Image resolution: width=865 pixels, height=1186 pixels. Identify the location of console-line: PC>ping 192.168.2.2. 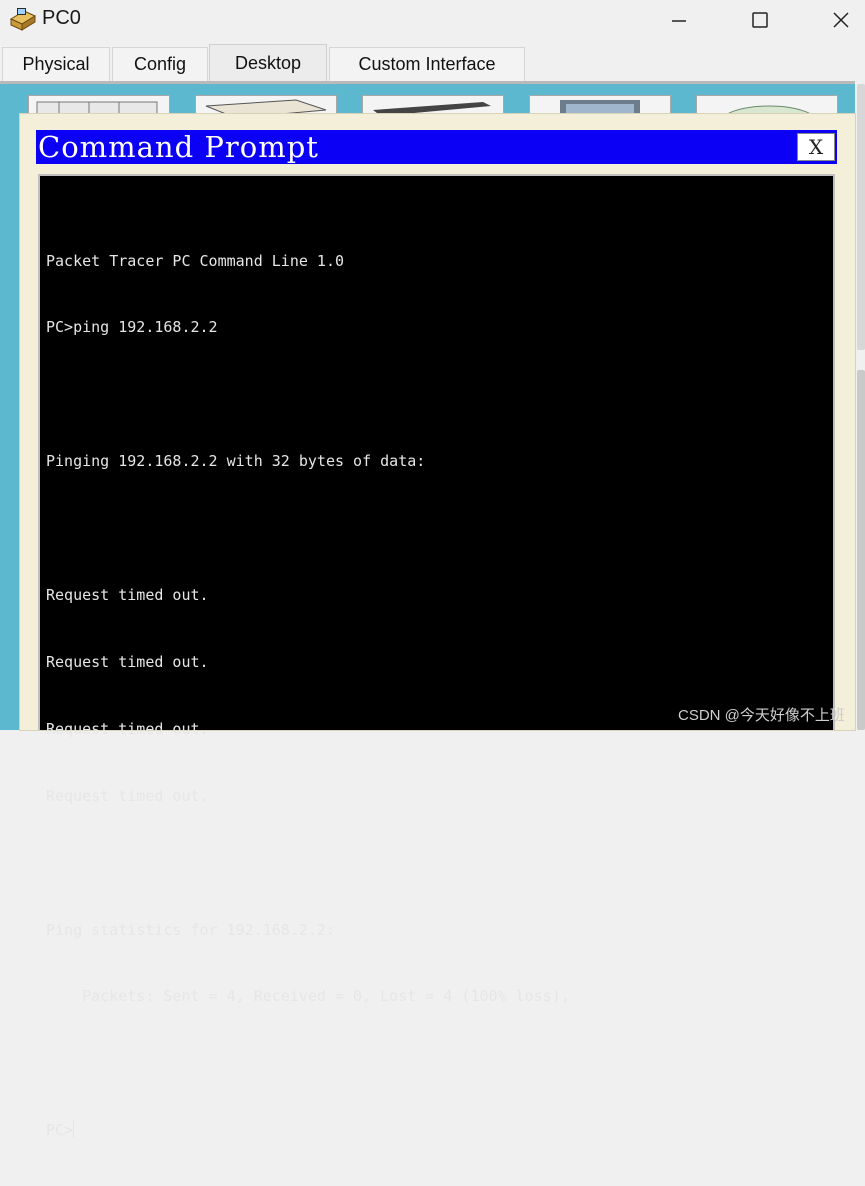
(132, 327).